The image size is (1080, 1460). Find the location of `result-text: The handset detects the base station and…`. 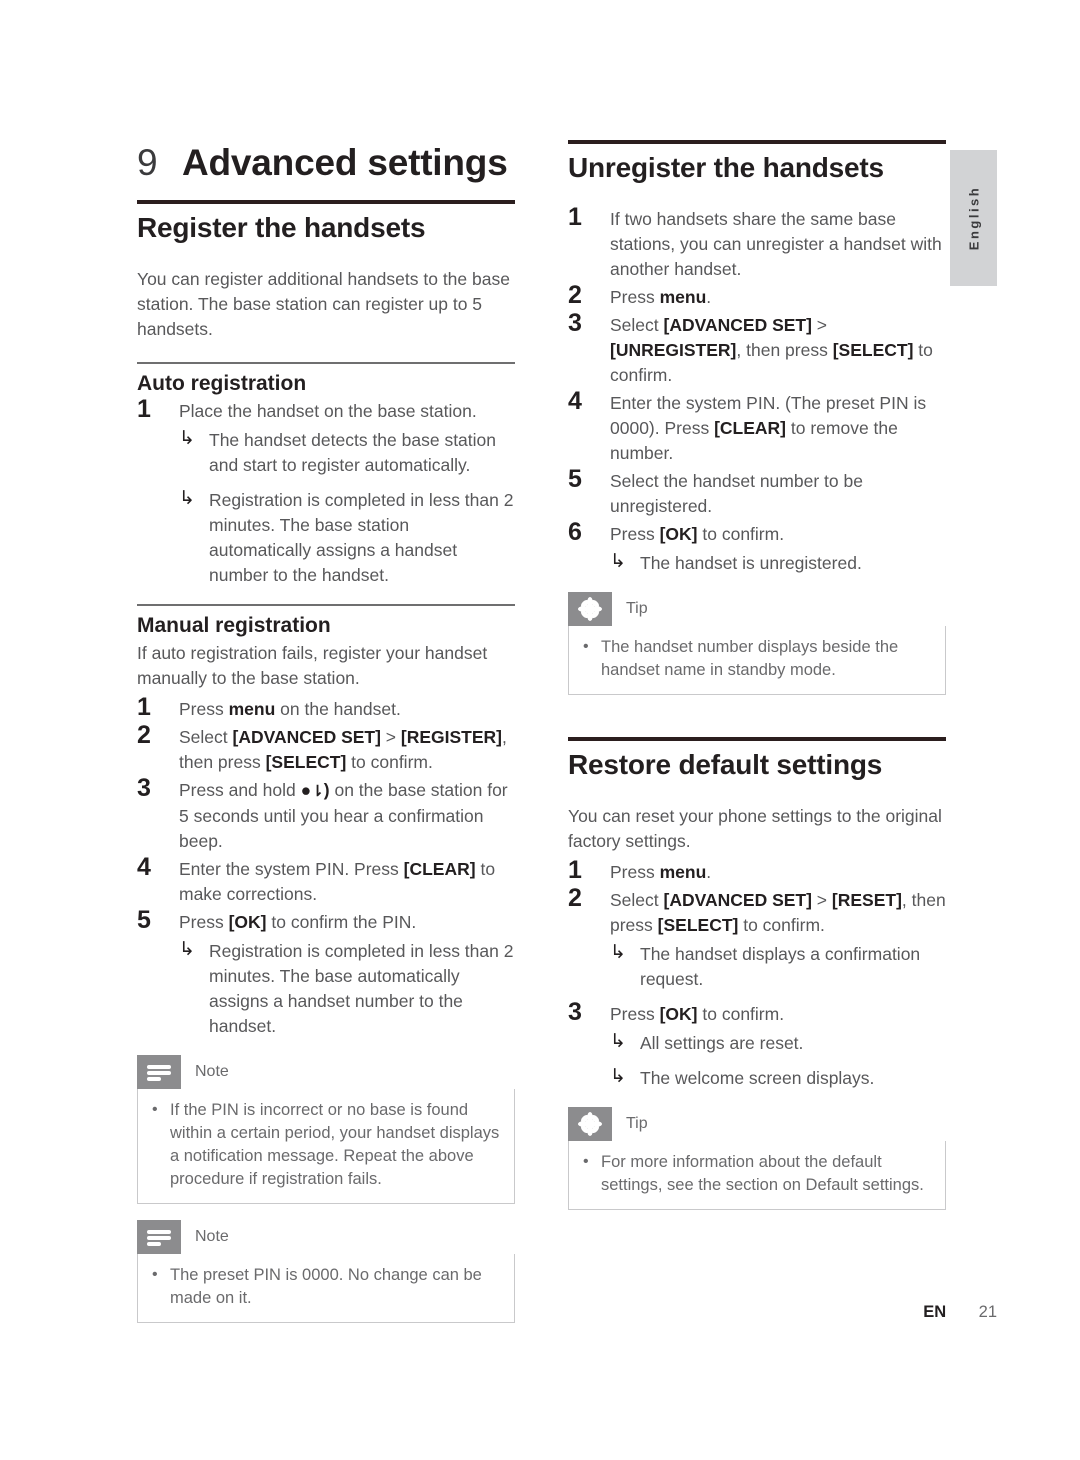

result-text: The handset detects the base station and… is located at coordinates (352, 452).